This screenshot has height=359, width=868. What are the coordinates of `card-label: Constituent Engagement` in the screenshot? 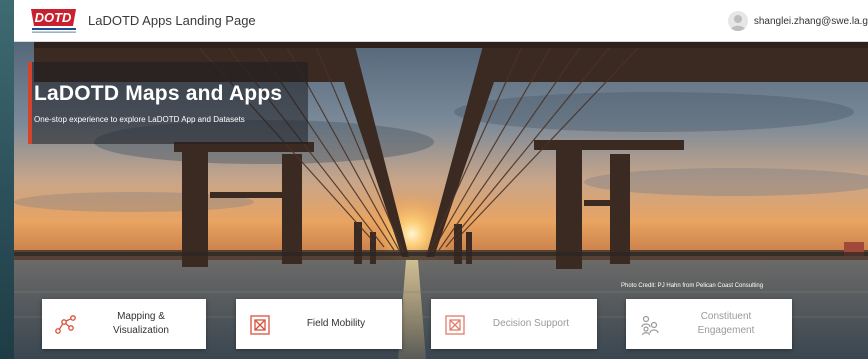 It's located at (726, 324).